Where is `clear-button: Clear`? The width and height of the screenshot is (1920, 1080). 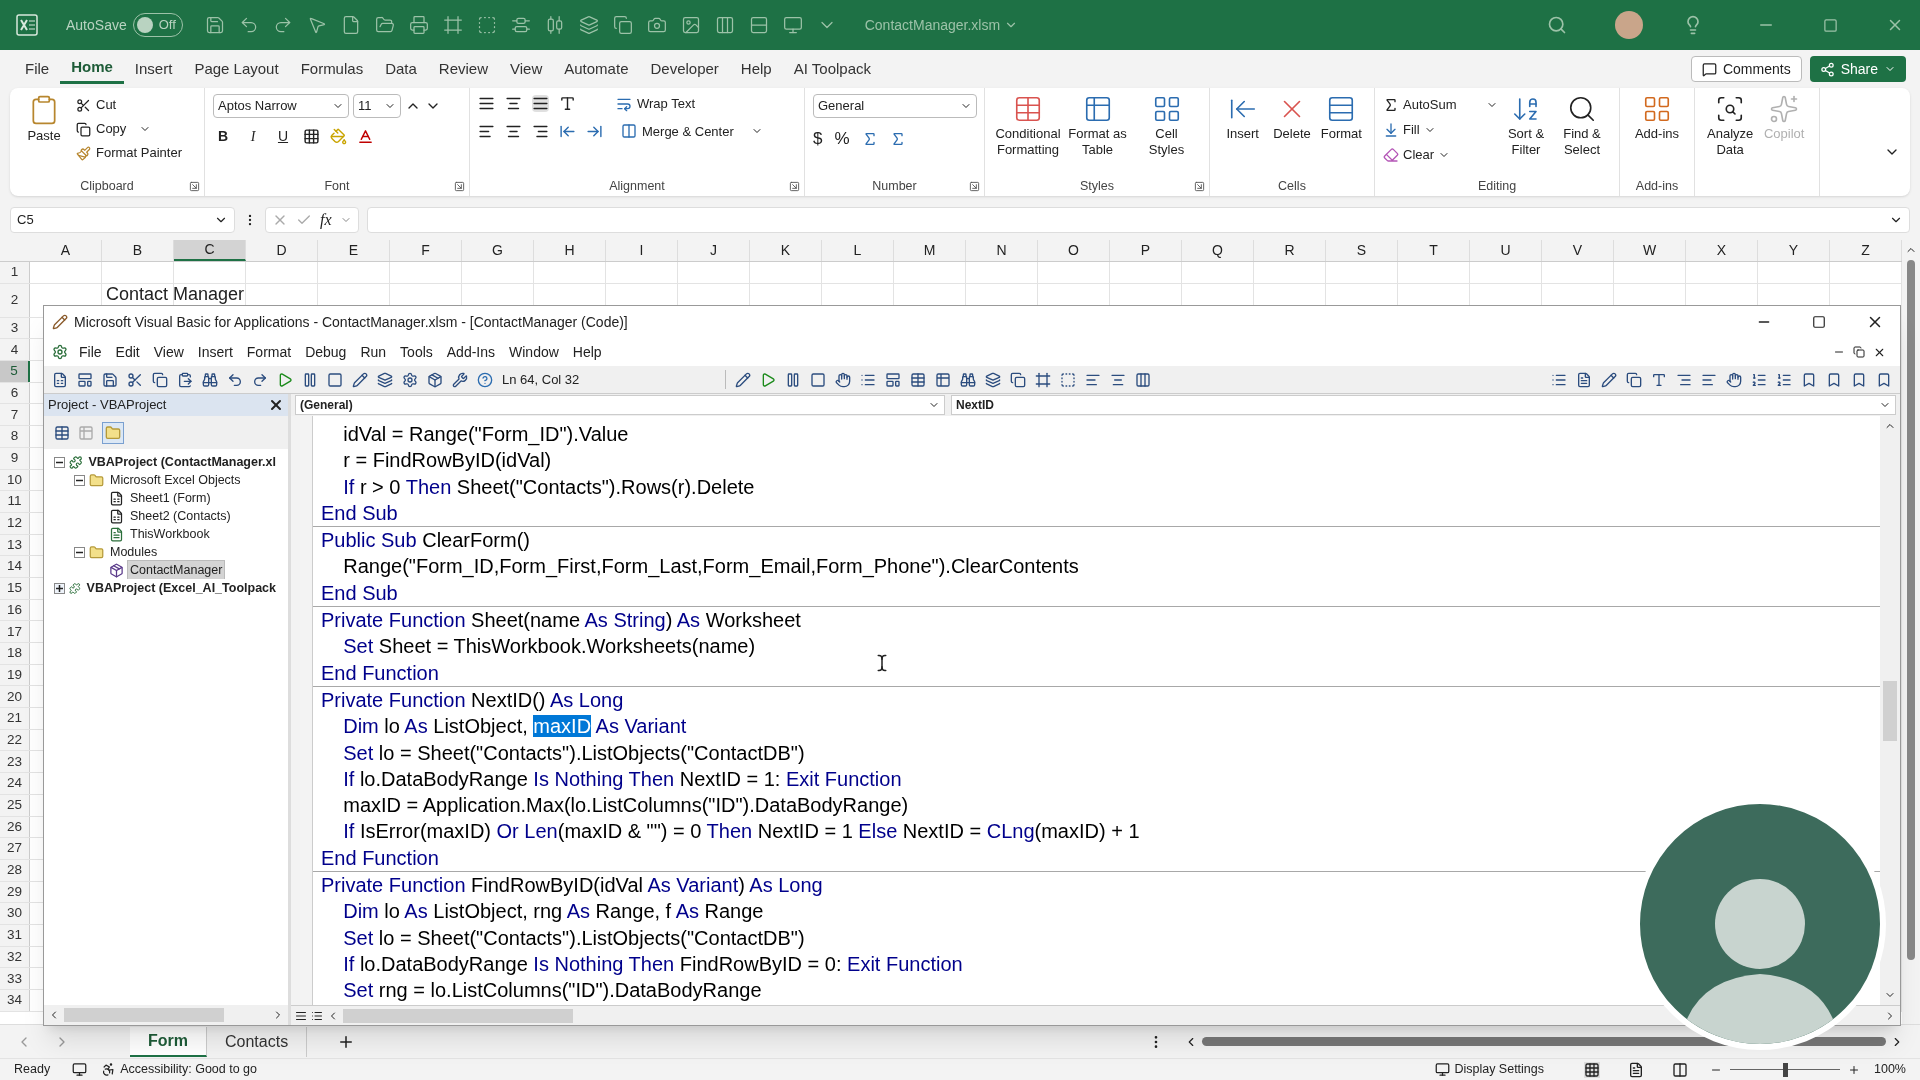 clear-button: Clear is located at coordinates (1440, 155).